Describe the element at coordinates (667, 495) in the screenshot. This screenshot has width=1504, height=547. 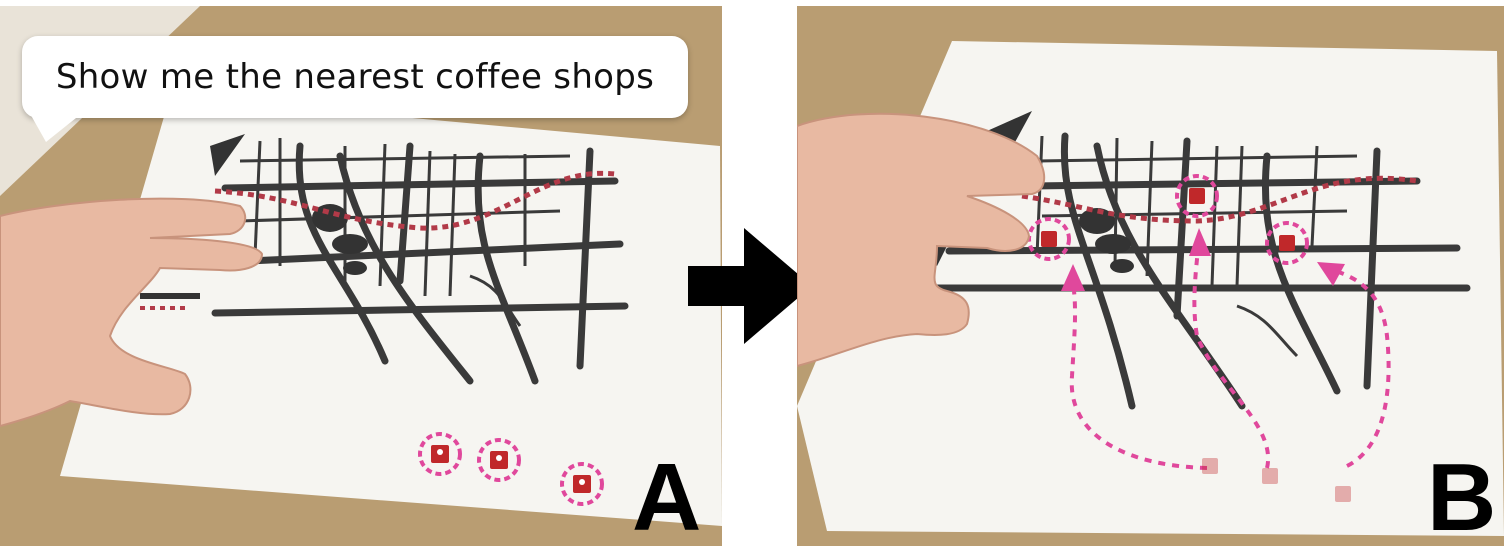
I see `panel-label-a: A` at that location.